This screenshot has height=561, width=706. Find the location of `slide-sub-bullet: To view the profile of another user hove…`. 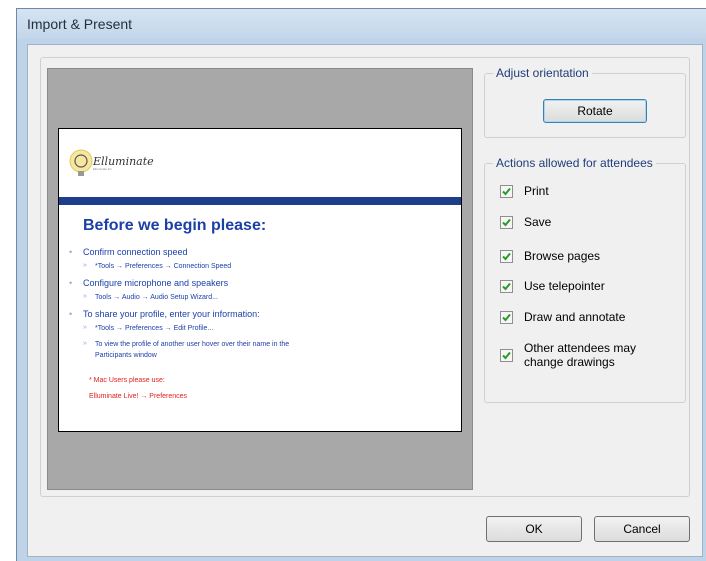

slide-sub-bullet: To view the profile of another user hove… is located at coordinates (192, 344).